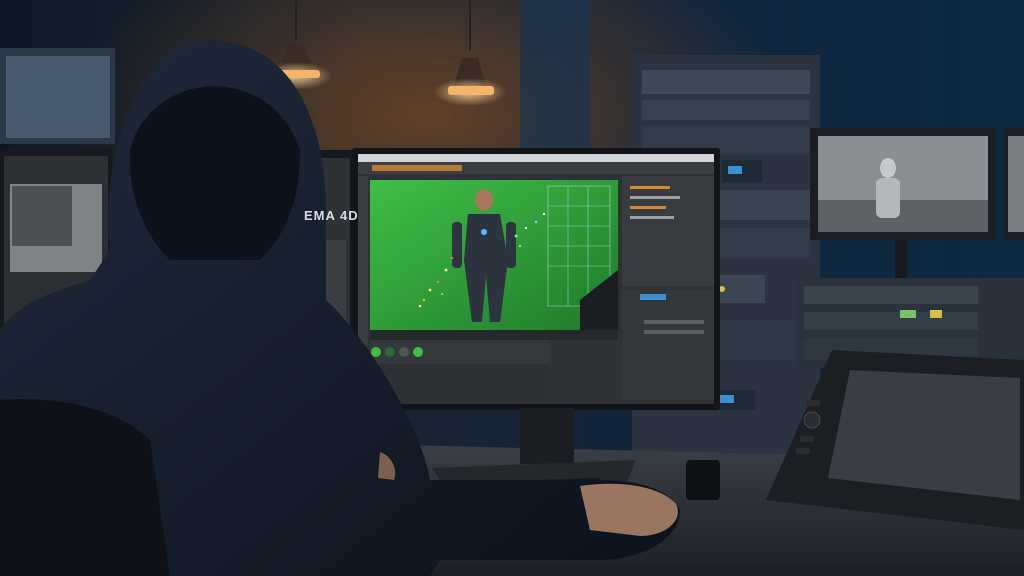  Describe the element at coordinates (417, 168) in the screenshot. I see `toolbar-icon-row` at that location.